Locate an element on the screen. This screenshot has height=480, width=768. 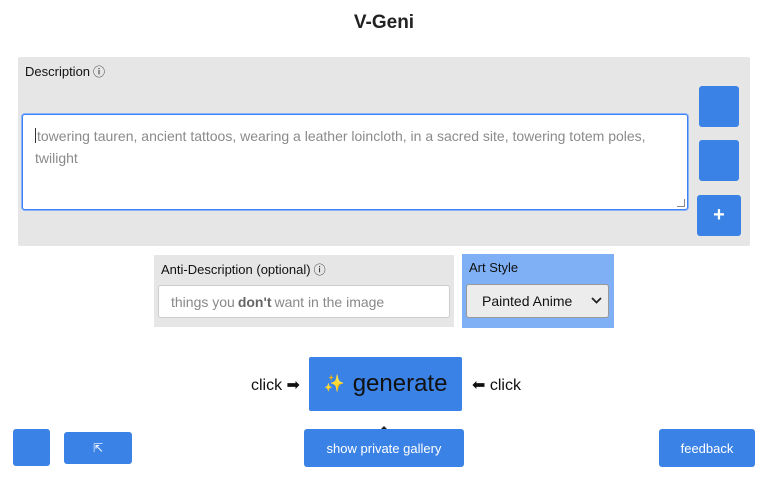
generate-label: generate is located at coordinates (400, 383).